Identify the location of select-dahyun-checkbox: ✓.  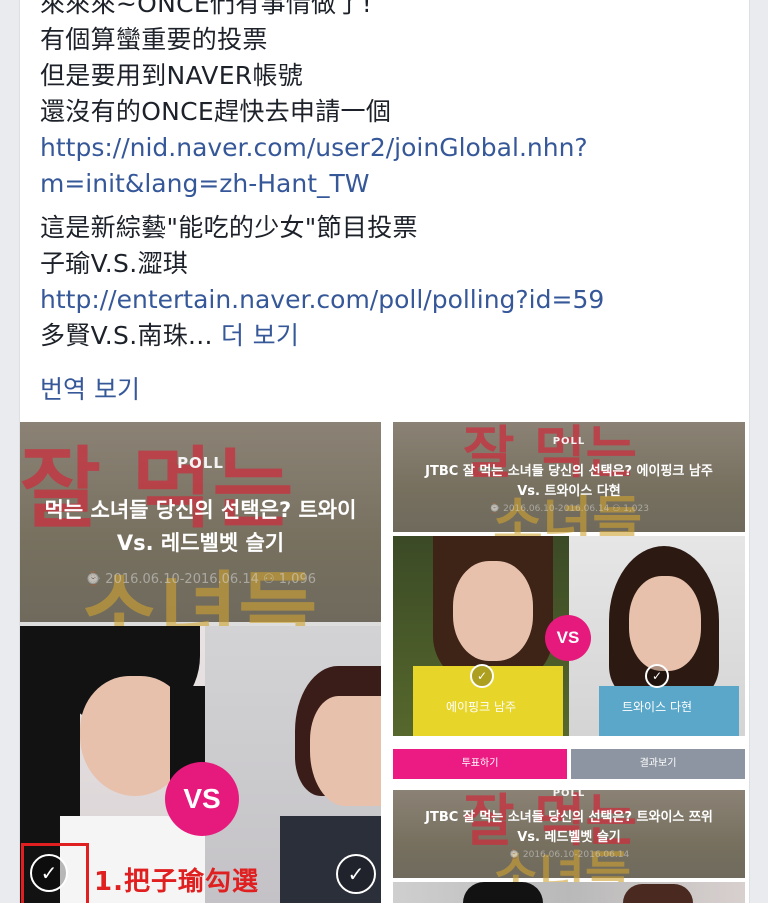
(657, 676).